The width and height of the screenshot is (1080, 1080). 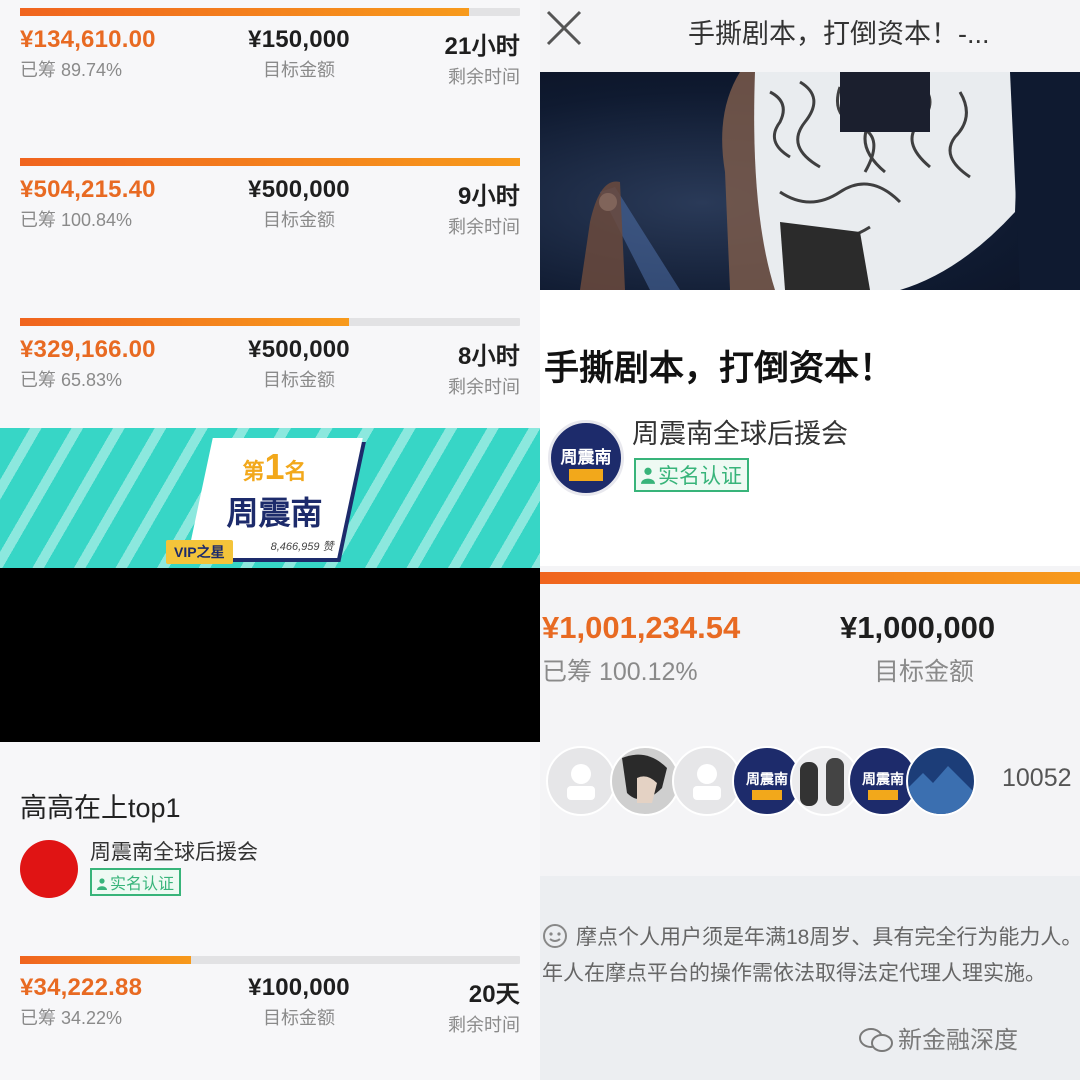 What do you see at coordinates (620, 672) in the screenshot?
I see `raised-percent: 已筹 100.12%` at bounding box center [620, 672].